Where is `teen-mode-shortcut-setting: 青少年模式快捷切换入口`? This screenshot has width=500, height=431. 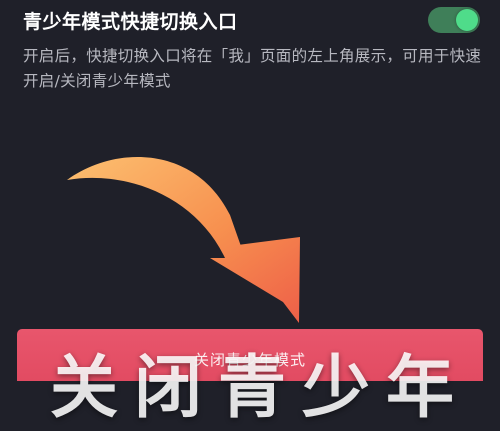 teen-mode-shortcut-setting: 青少年模式快捷切换入口 is located at coordinates (253, 19).